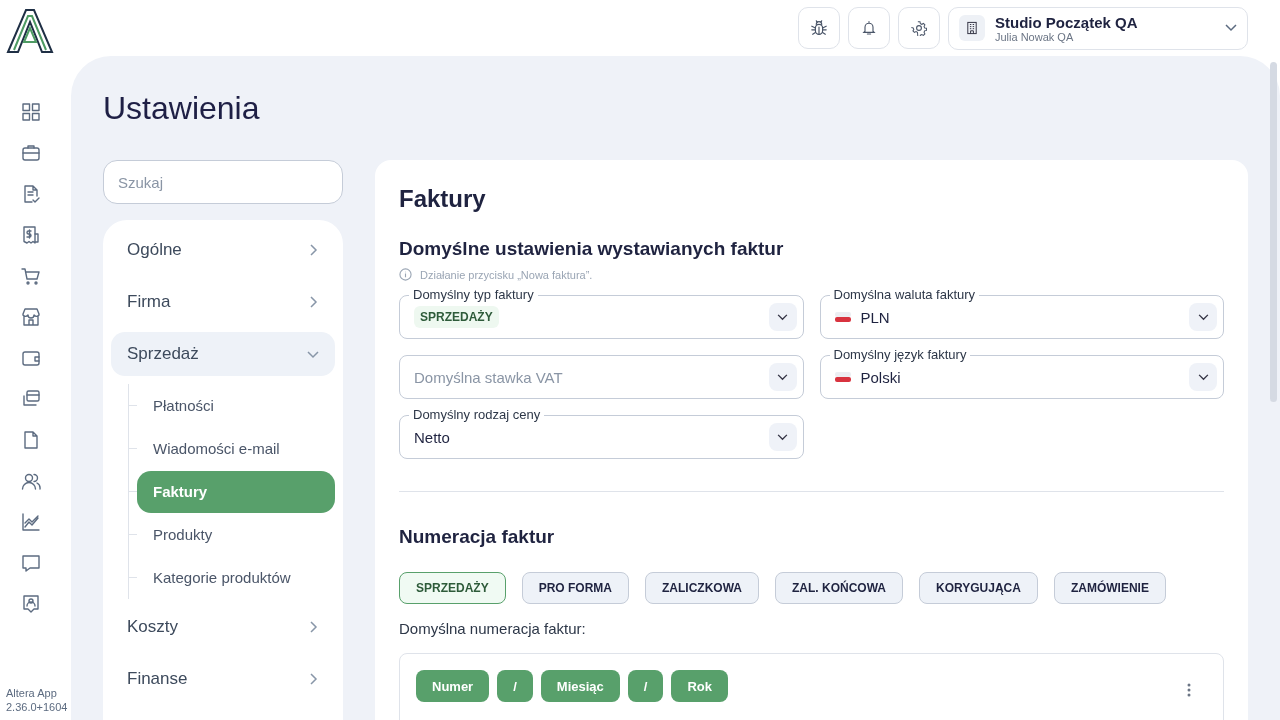 The height and width of the screenshot is (720, 1280). I want to click on menu-item: Finanse, so click(223, 679).